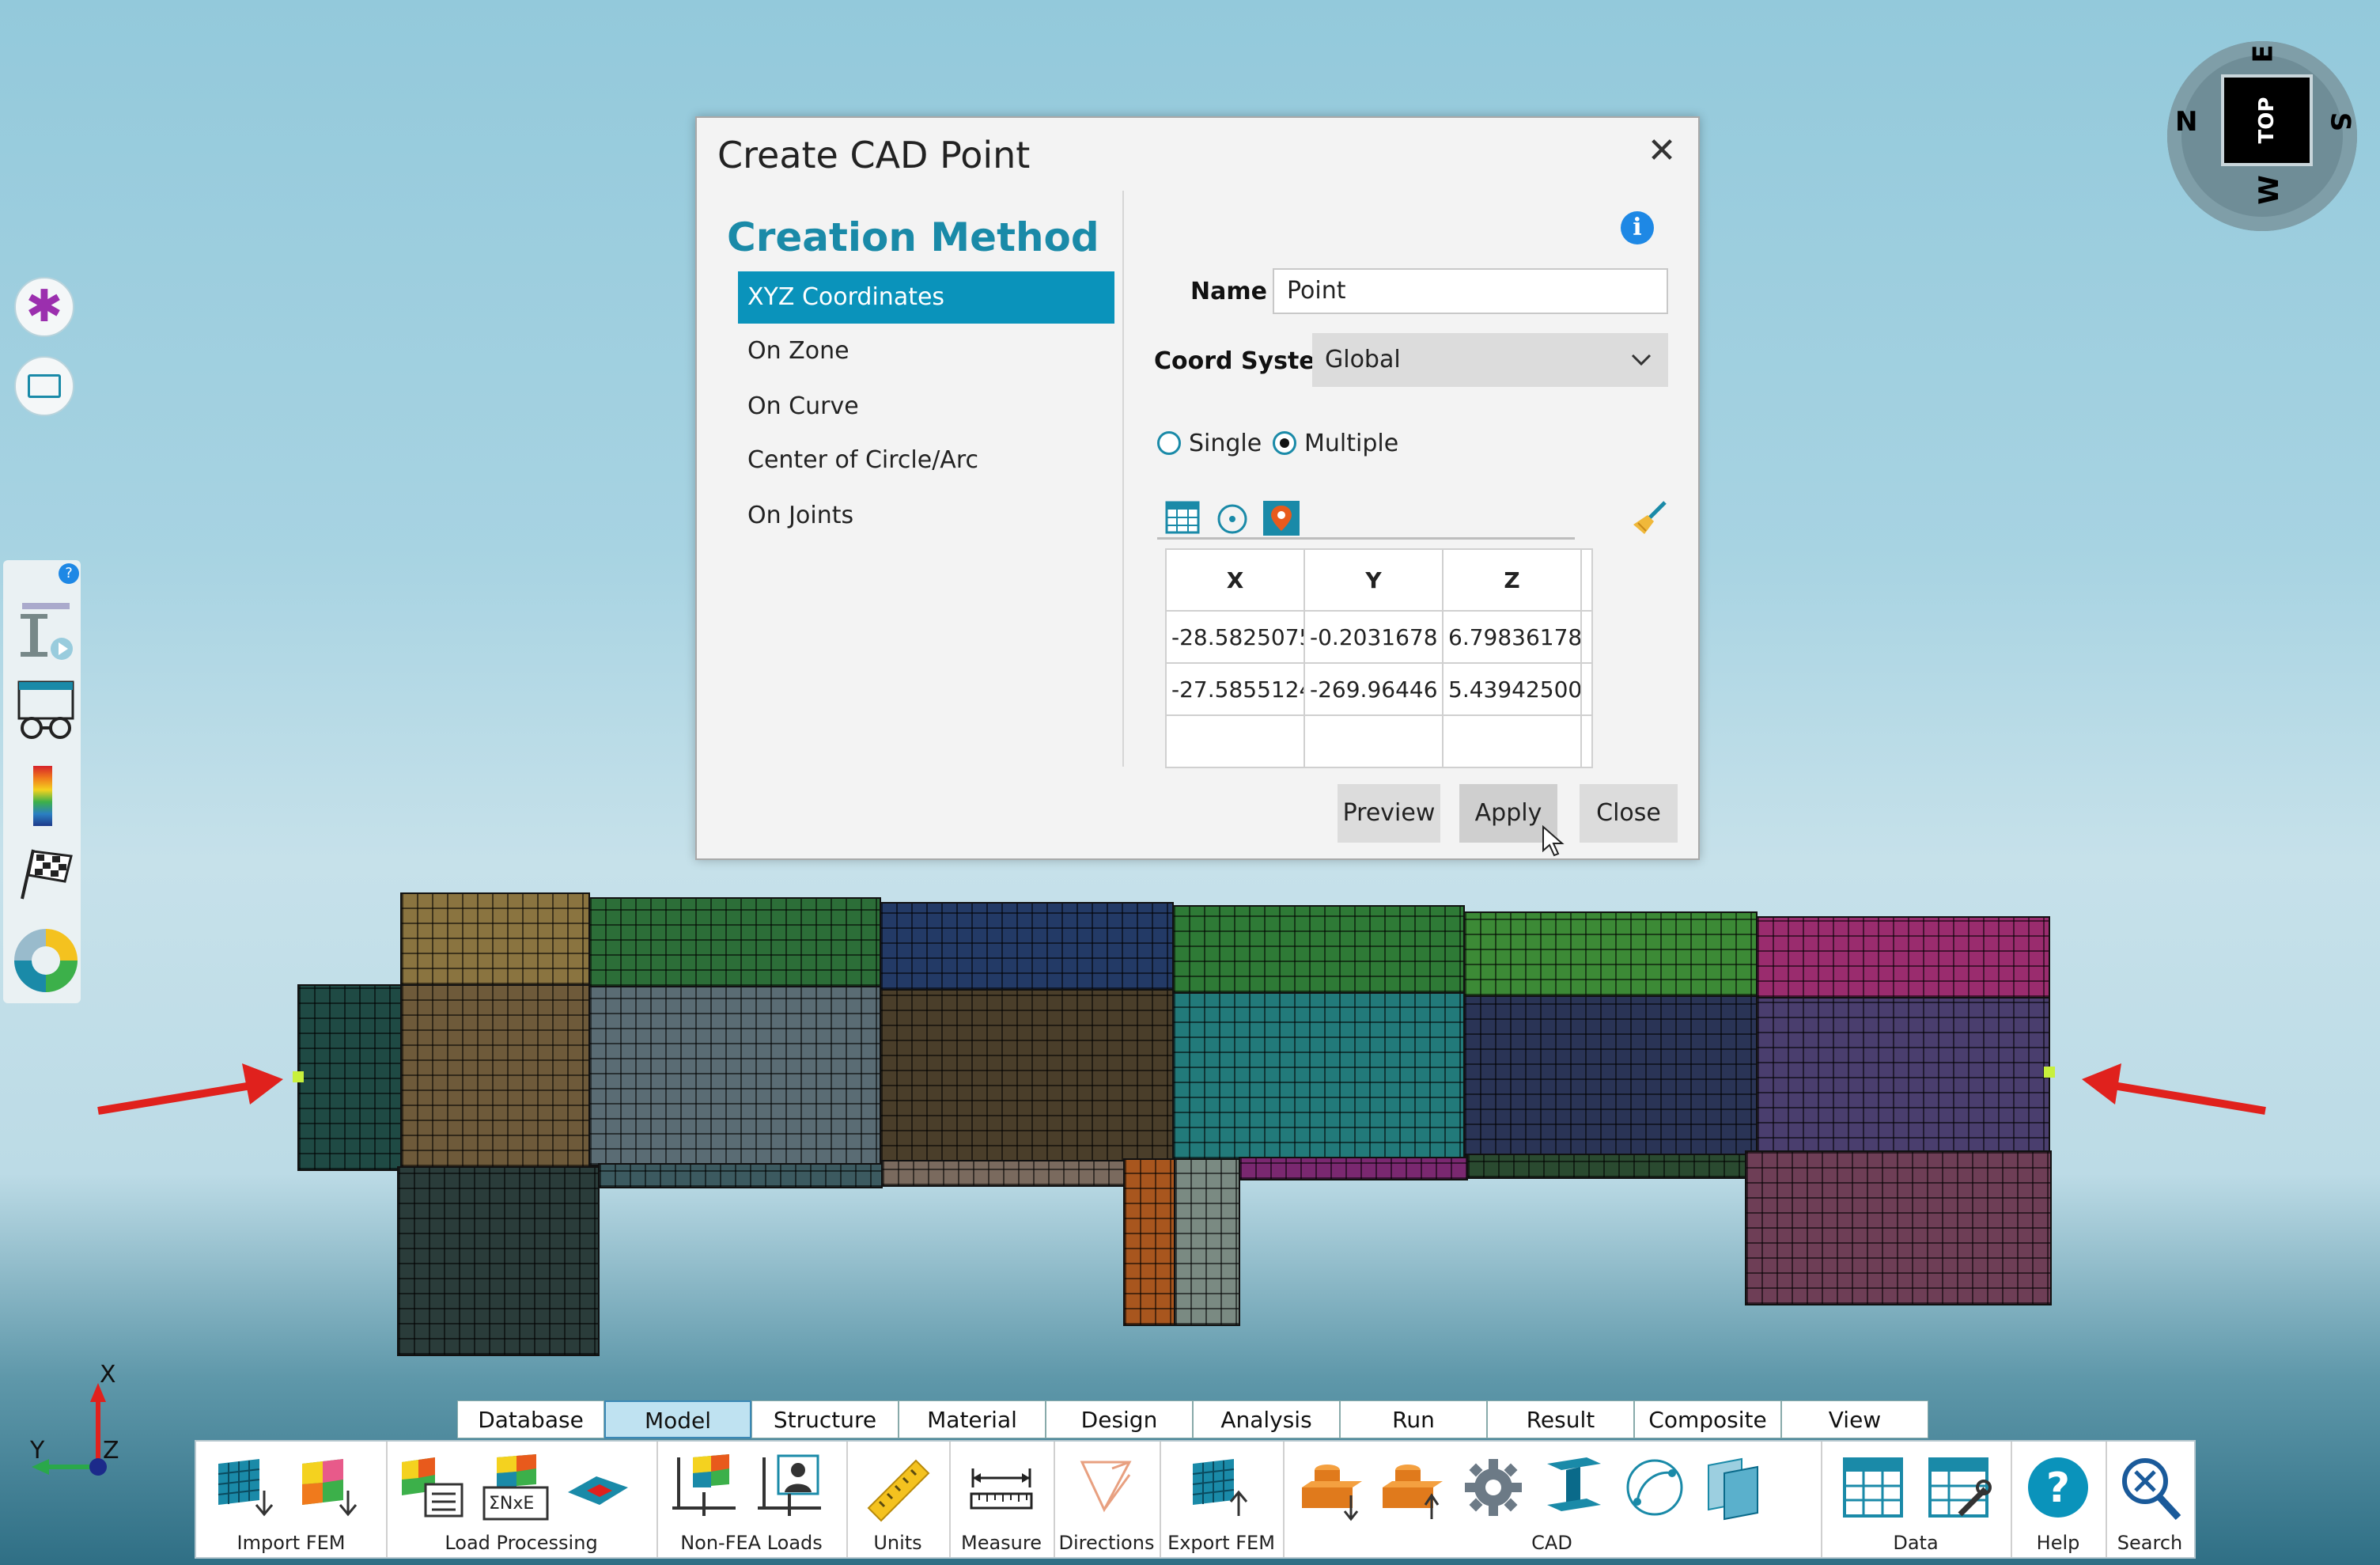 Image resolution: width=2380 pixels, height=1565 pixels. I want to click on table-grid-icon, so click(1182, 517).